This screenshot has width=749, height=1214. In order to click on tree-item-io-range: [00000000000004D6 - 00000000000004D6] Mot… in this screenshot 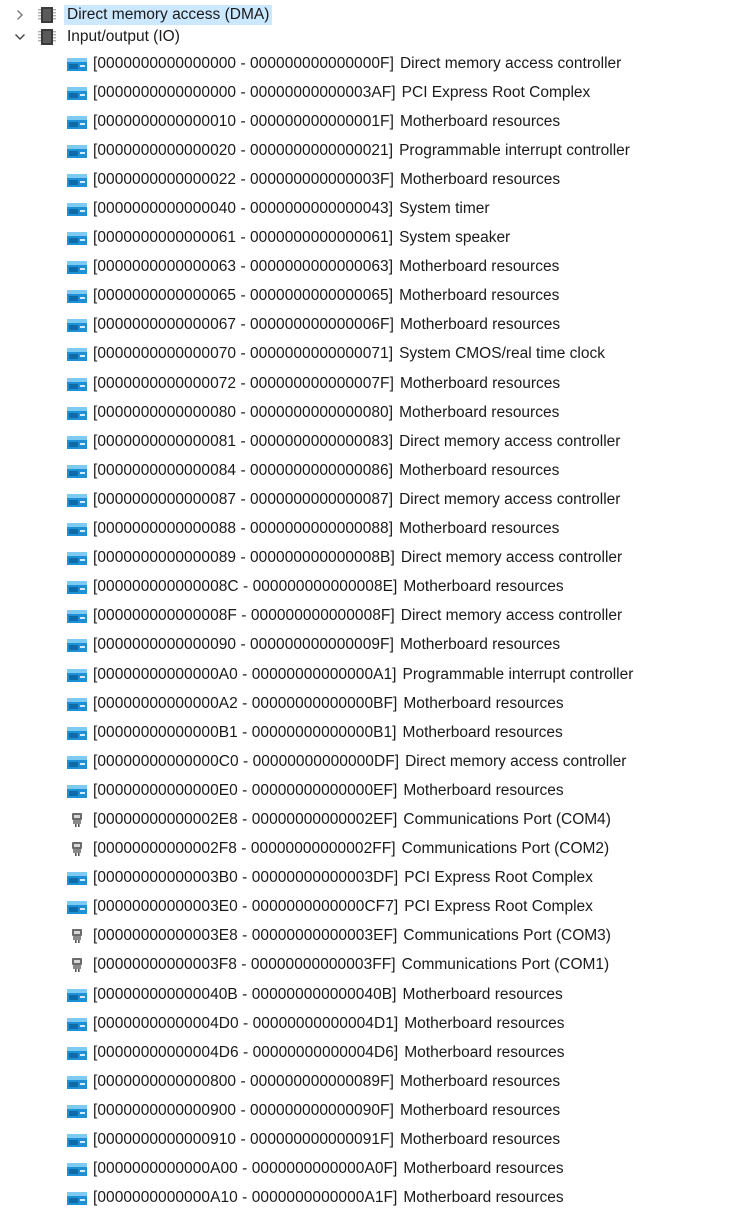, I will do `click(374, 1052)`.